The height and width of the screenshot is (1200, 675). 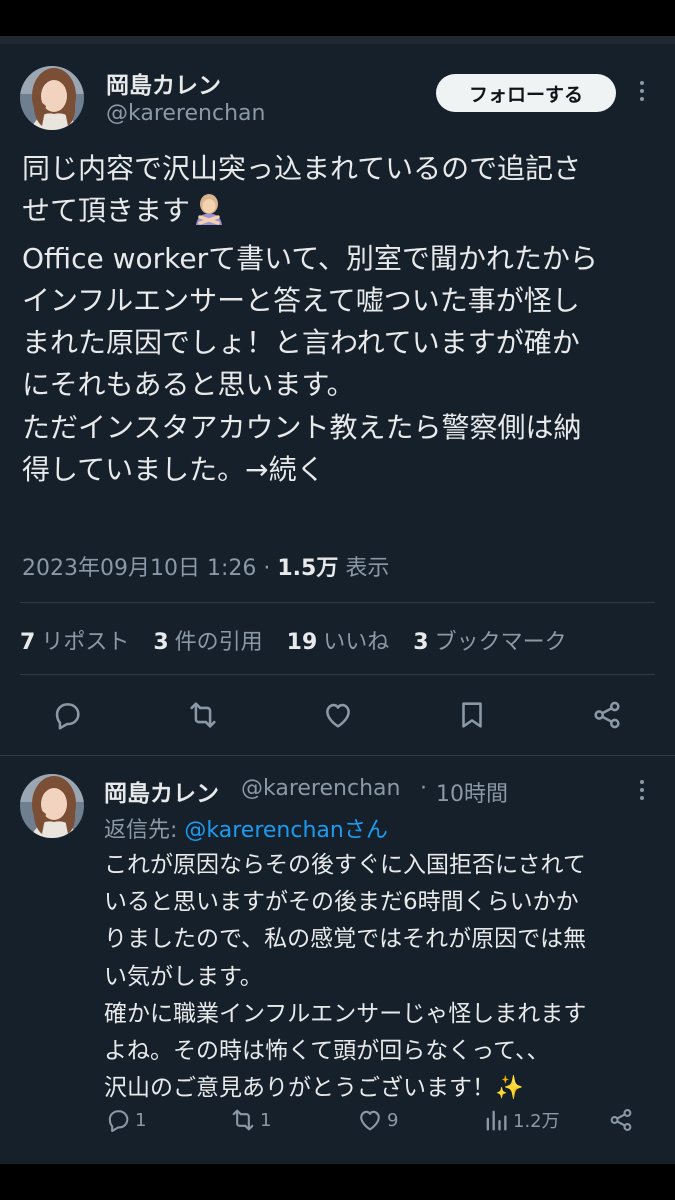 What do you see at coordinates (536, 1121) in the screenshot?
I see `views-count: 1.2万` at bounding box center [536, 1121].